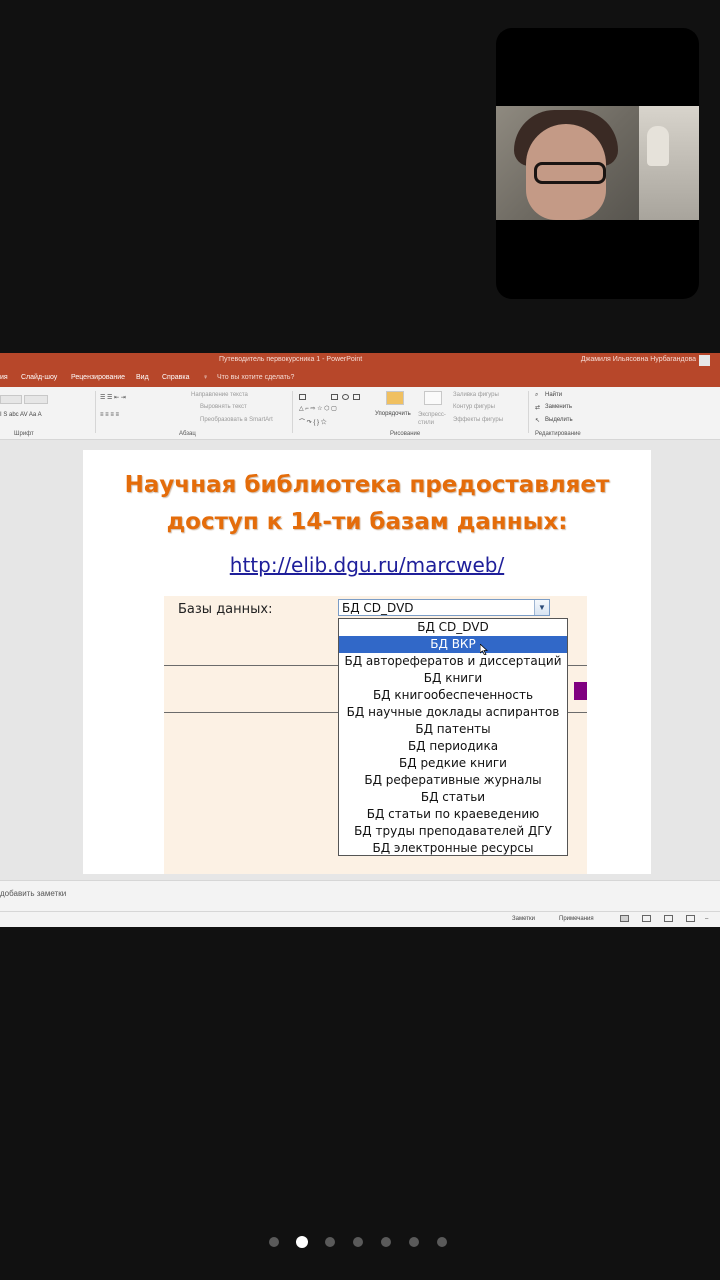  What do you see at coordinates (219, 395) in the screenshot?
I see `text-direction-button: Направление текста` at bounding box center [219, 395].